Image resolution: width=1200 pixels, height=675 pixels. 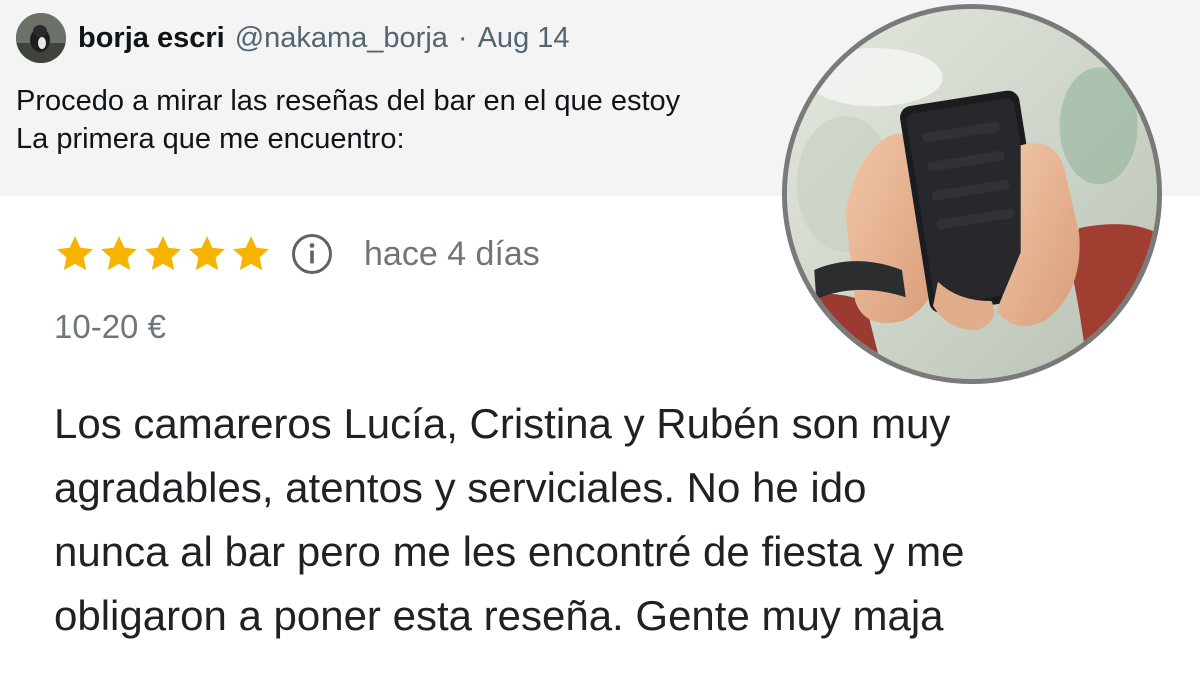 What do you see at coordinates (110, 326) in the screenshot?
I see `price-range: 10-20 €` at bounding box center [110, 326].